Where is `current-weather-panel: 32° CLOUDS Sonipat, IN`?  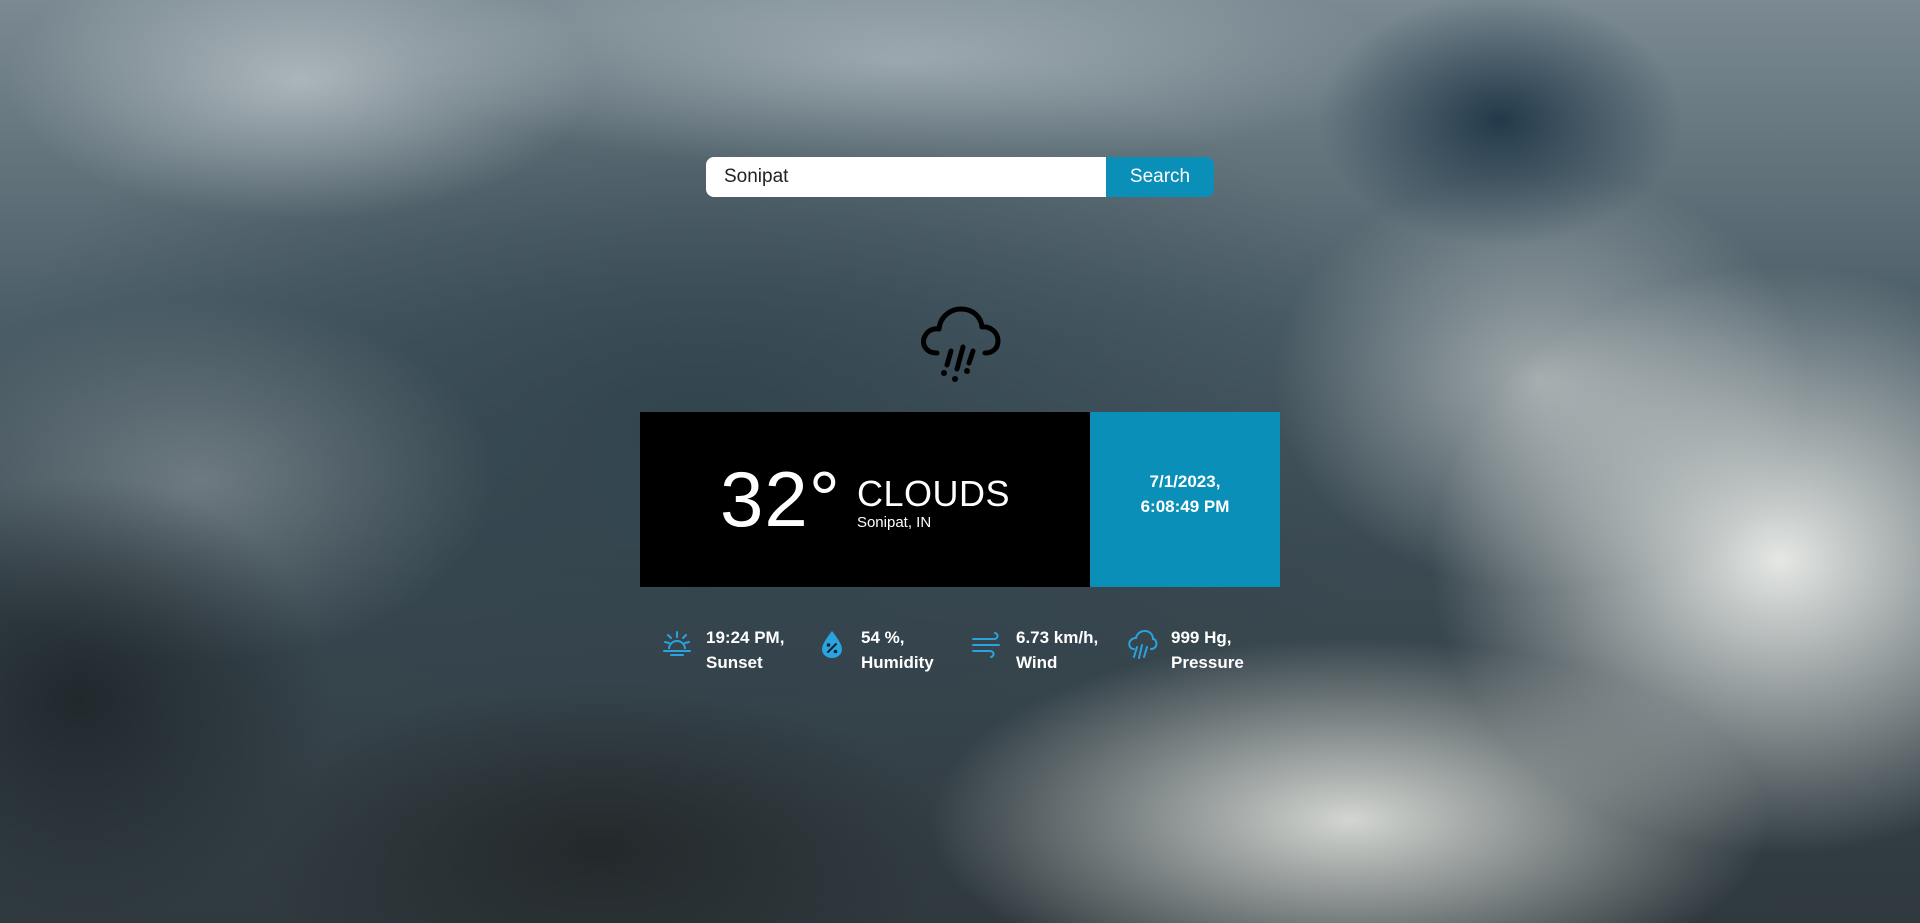 current-weather-panel: 32° CLOUDS Sonipat, IN is located at coordinates (865, 499).